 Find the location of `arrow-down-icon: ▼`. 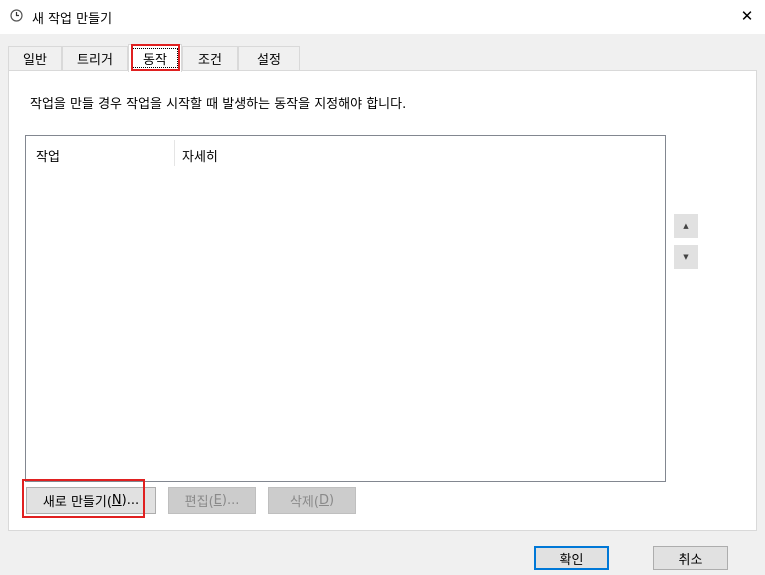

arrow-down-icon: ▼ is located at coordinates (686, 257).